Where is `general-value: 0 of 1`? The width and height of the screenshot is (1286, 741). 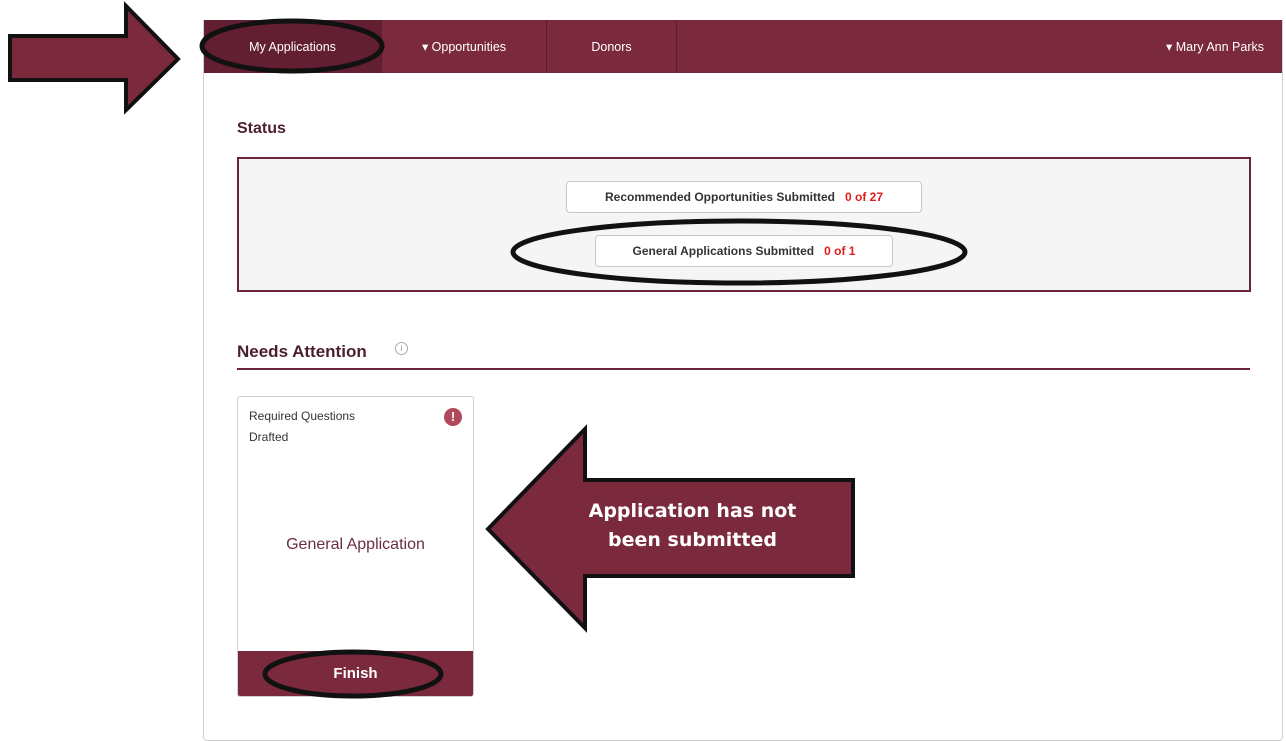 general-value: 0 of 1 is located at coordinates (840, 251).